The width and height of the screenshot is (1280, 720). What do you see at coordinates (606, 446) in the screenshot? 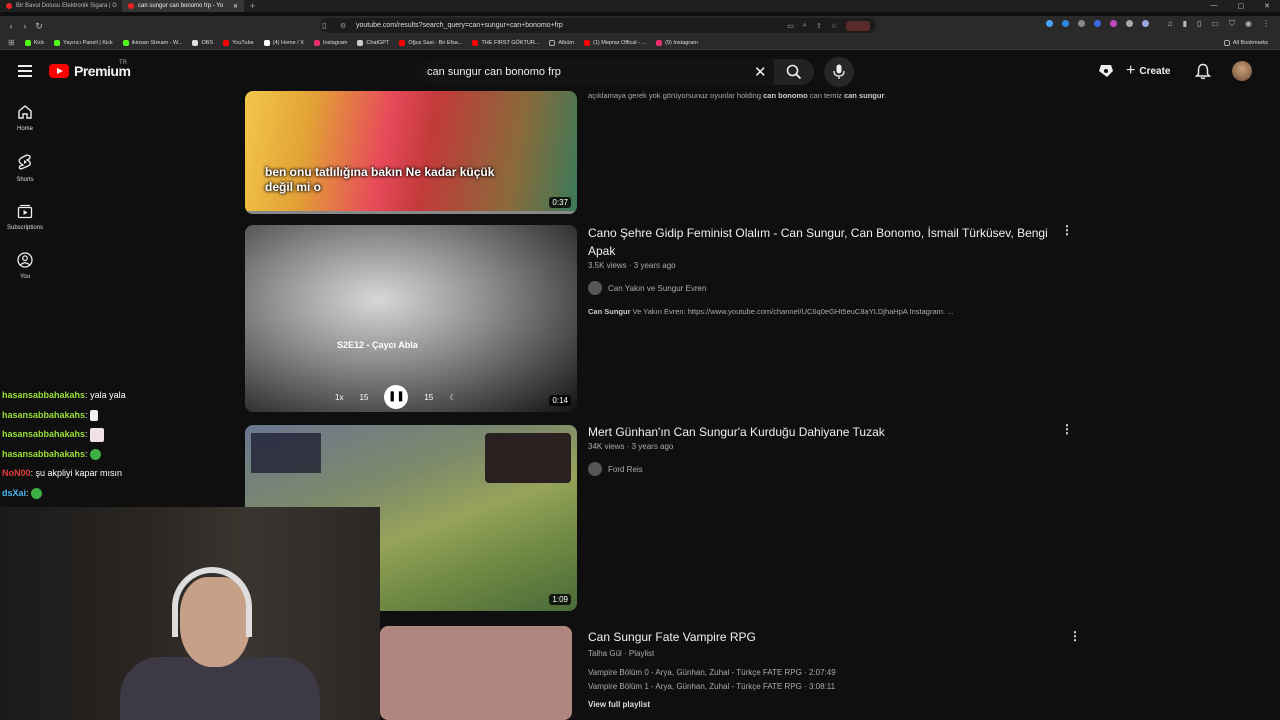
I see `view-count: 34K views` at bounding box center [606, 446].